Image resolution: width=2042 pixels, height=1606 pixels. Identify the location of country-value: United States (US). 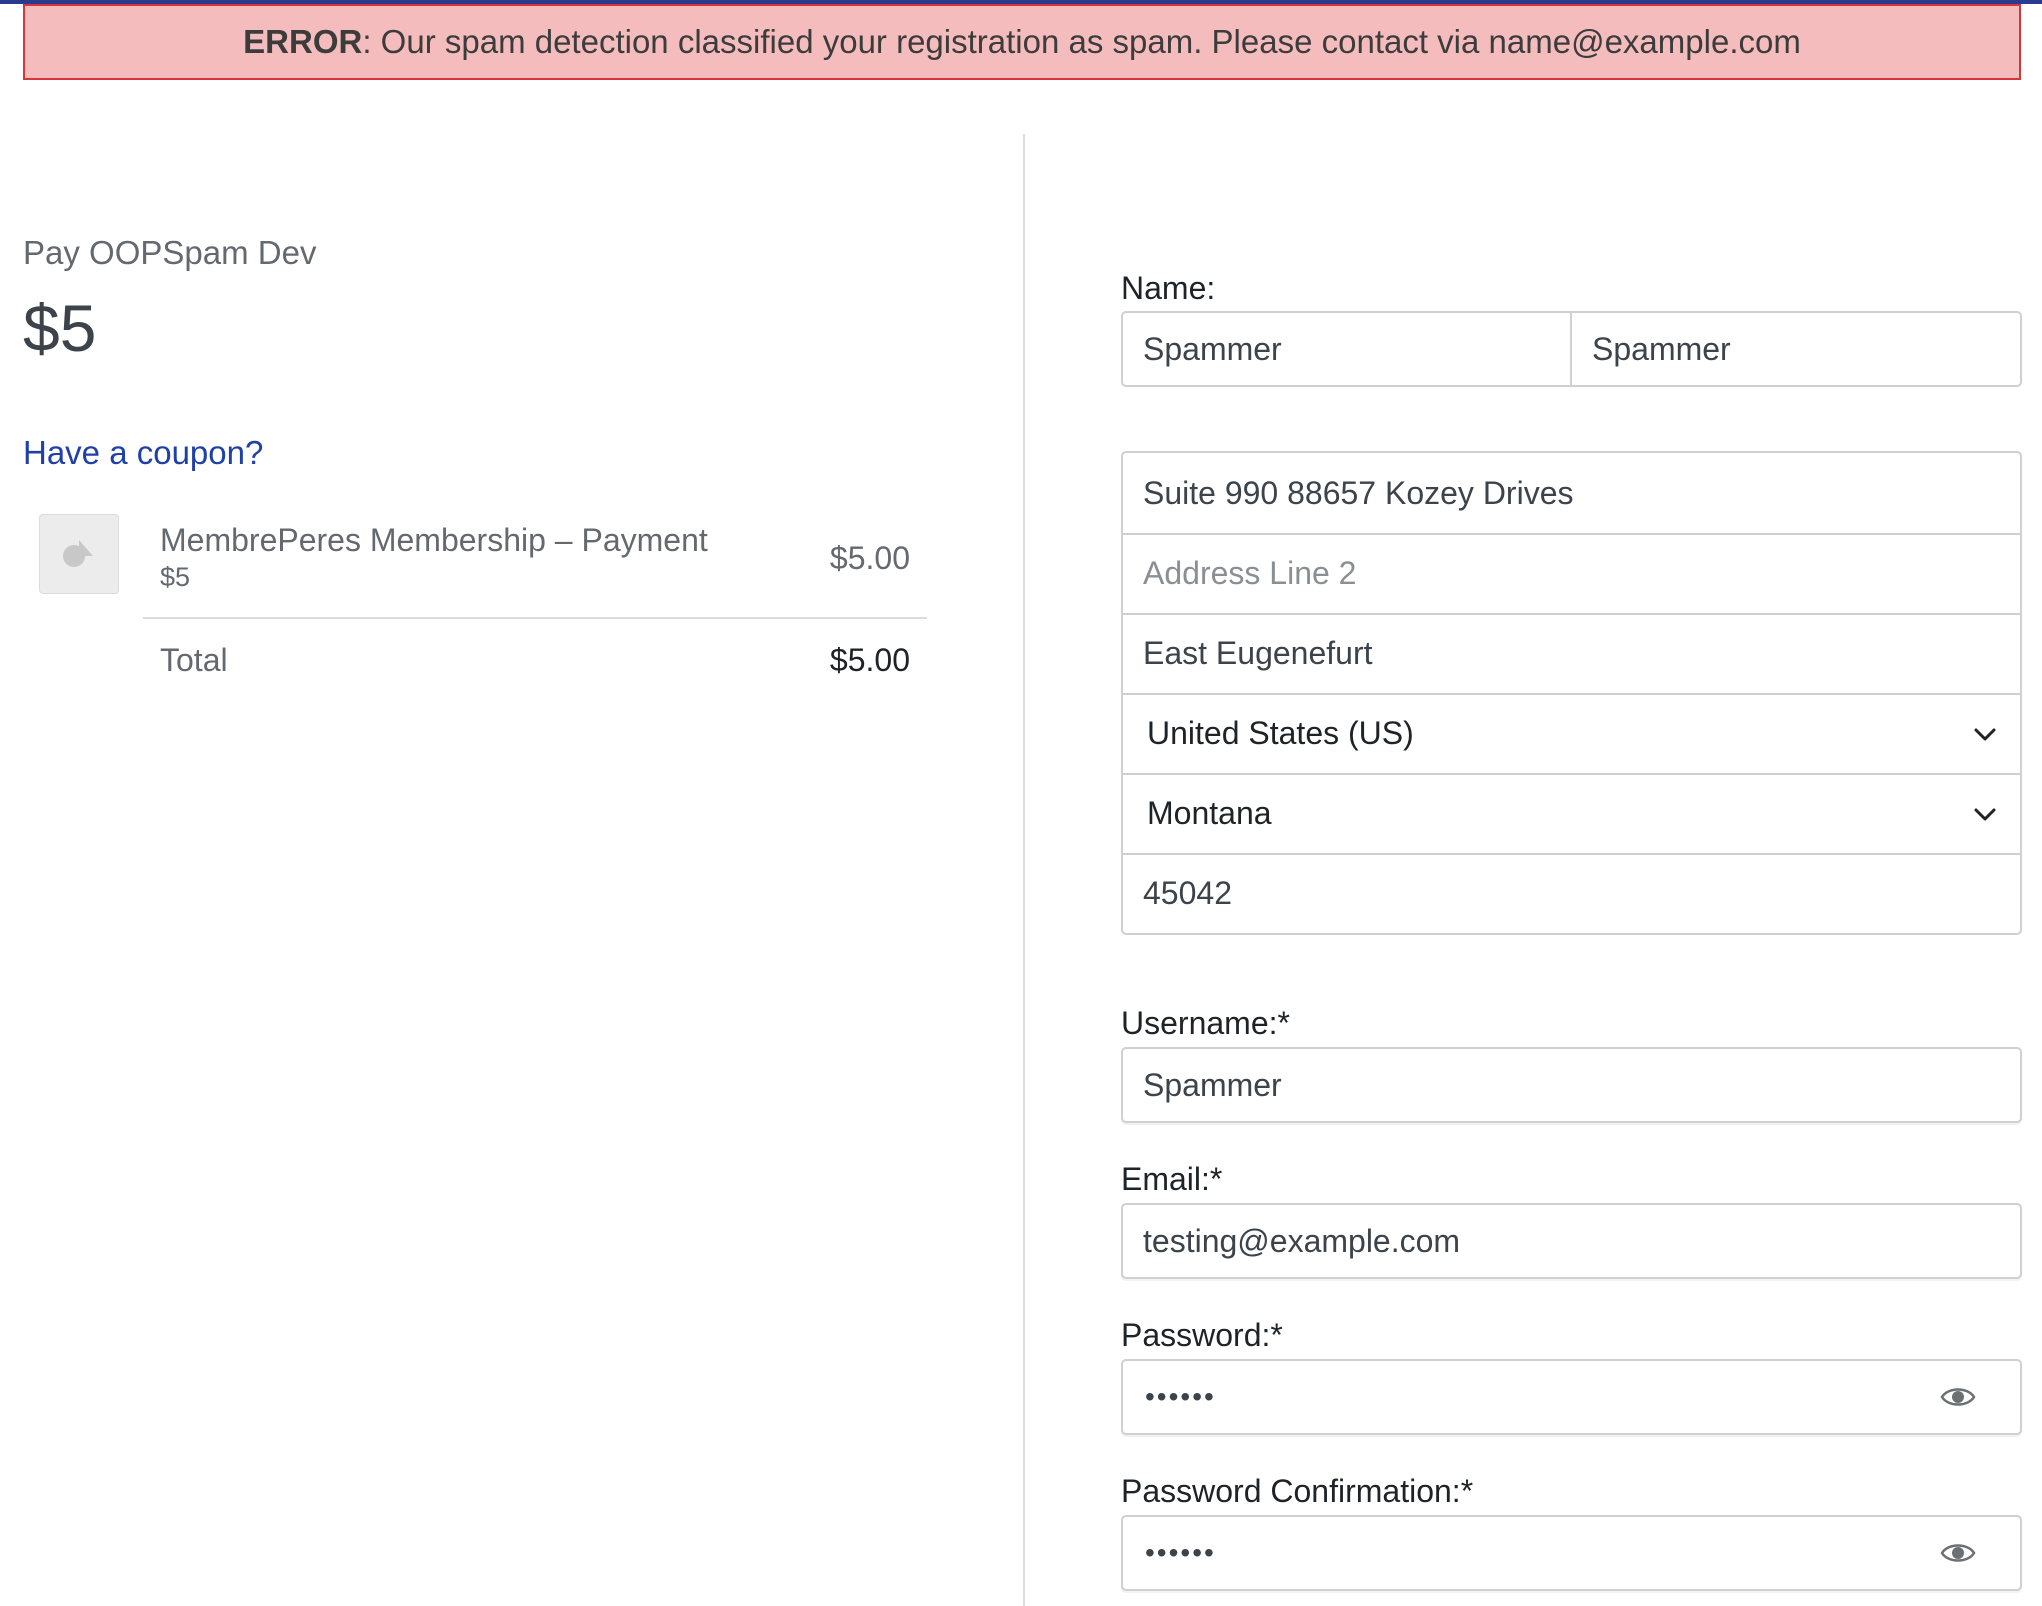
(1280, 733).